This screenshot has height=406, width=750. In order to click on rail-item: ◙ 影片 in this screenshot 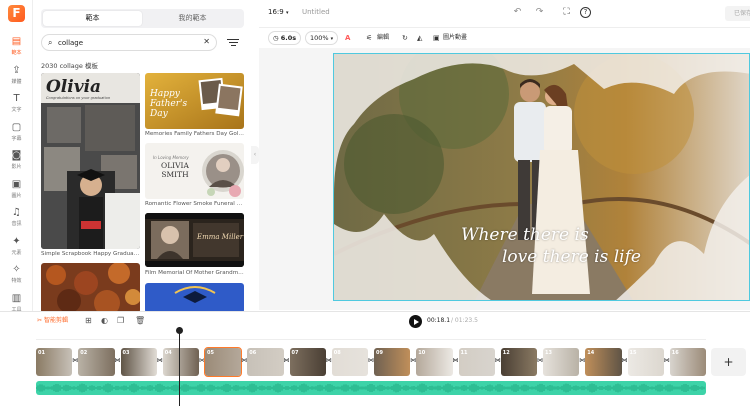, I will do `click(16, 160)`.